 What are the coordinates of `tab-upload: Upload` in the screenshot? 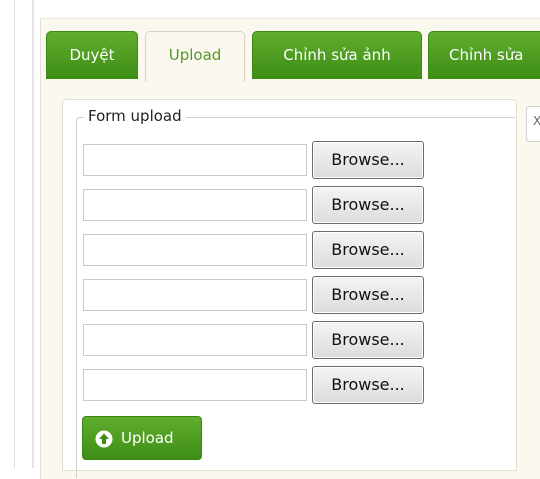 It's located at (195, 56).